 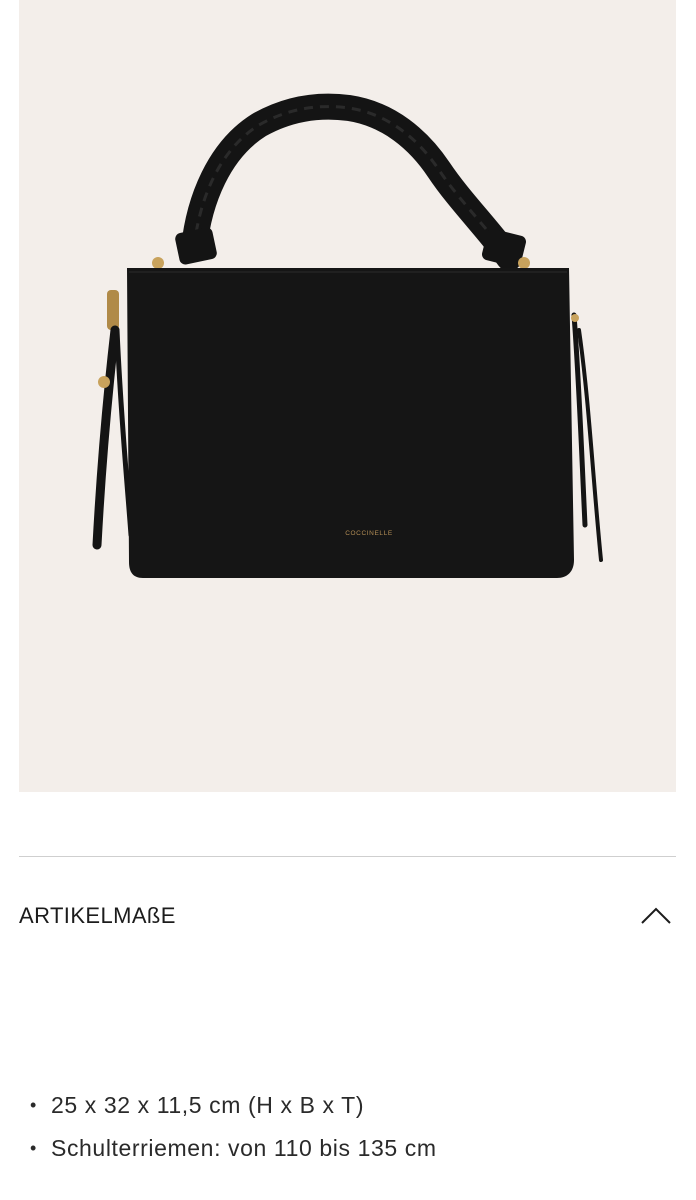 What do you see at coordinates (233, 1150) in the screenshot?
I see `list-item: Schulterriemen: von 110 bis 135 cm` at bounding box center [233, 1150].